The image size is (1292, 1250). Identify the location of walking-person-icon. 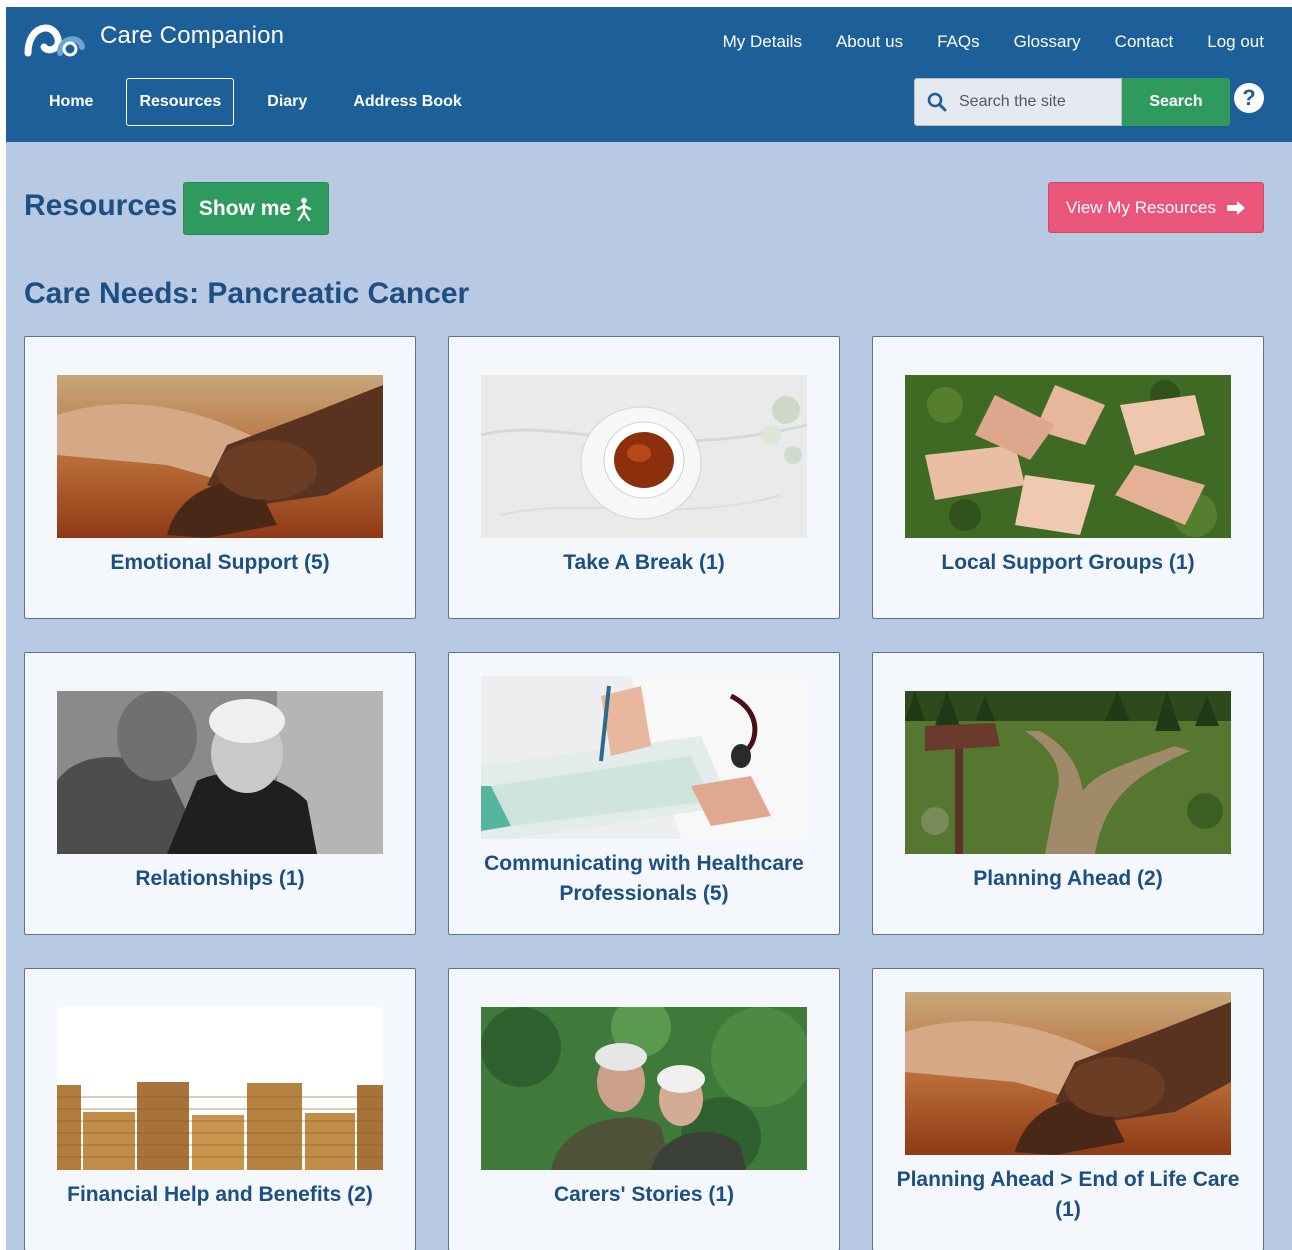
(304, 209).